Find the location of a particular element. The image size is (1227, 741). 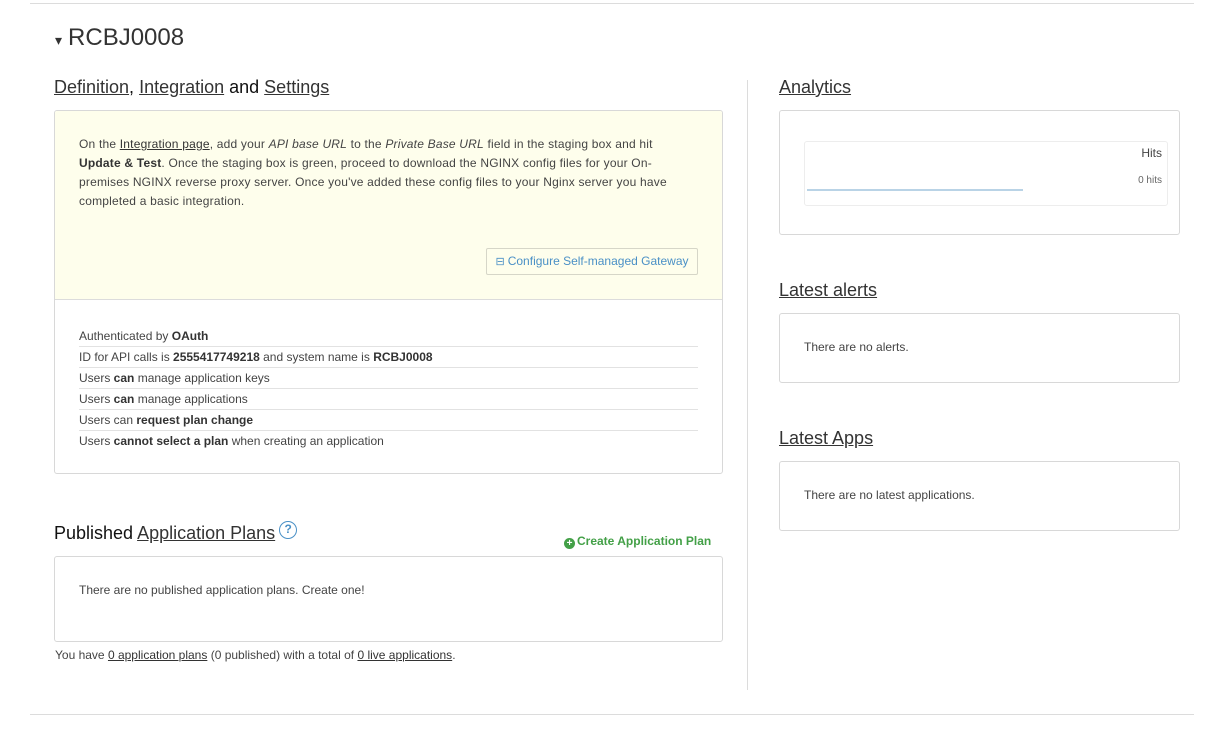

private-base-url-term: Private Base URL is located at coordinates (434, 144).